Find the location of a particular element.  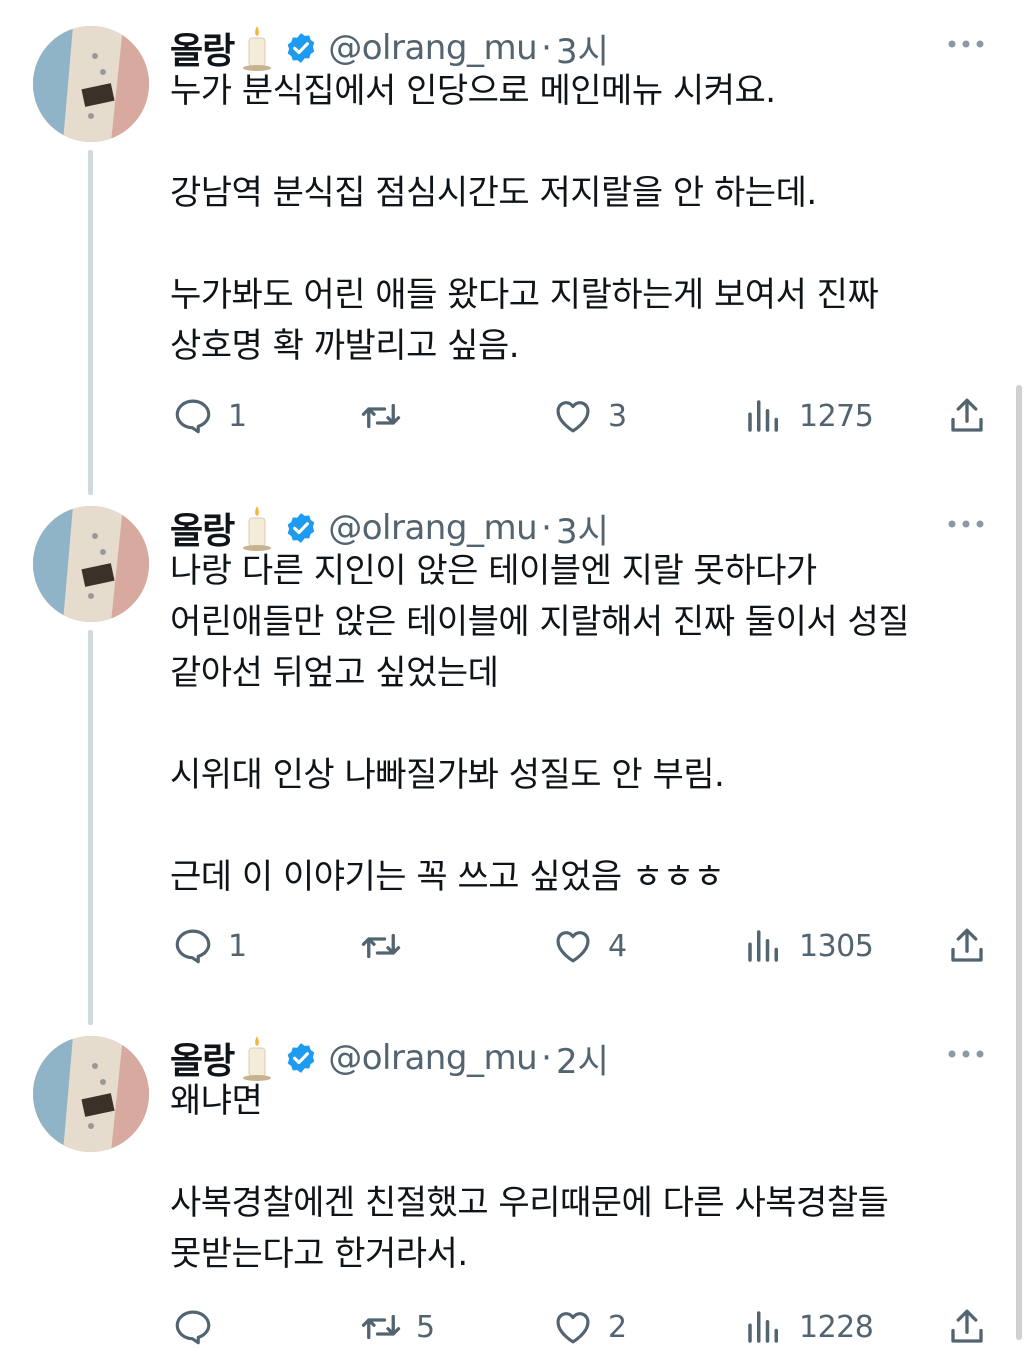

retweet-button: 5 is located at coordinates (397, 1327).